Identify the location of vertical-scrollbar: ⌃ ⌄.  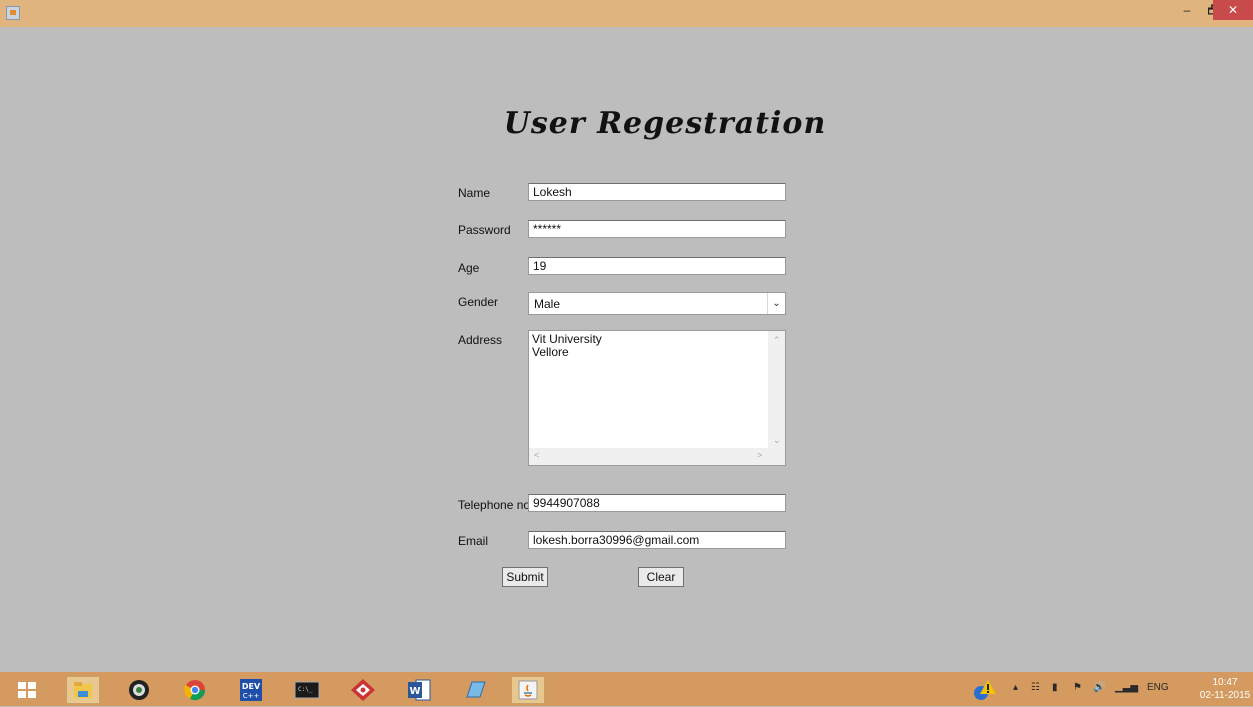
(776, 390).